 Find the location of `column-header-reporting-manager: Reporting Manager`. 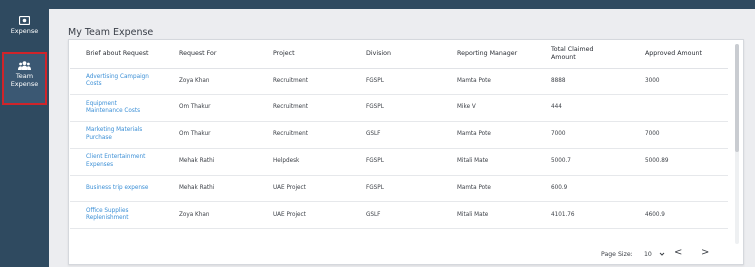

column-header-reporting-manager: Reporting Manager is located at coordinates (504, 55).